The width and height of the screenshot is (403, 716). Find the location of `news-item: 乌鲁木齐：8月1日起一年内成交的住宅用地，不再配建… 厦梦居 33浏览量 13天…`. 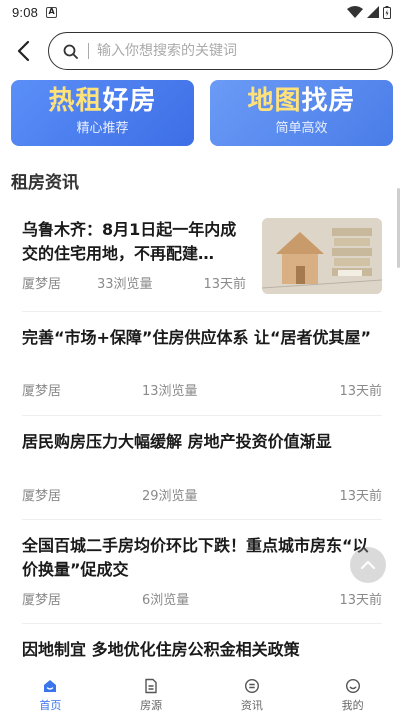

news-item: 乌鲁木齐：8月1日起一年内成交的住宅用地，不再配建… 厦梦居 33浏览量 13天… is located at coordinates (202, 261).